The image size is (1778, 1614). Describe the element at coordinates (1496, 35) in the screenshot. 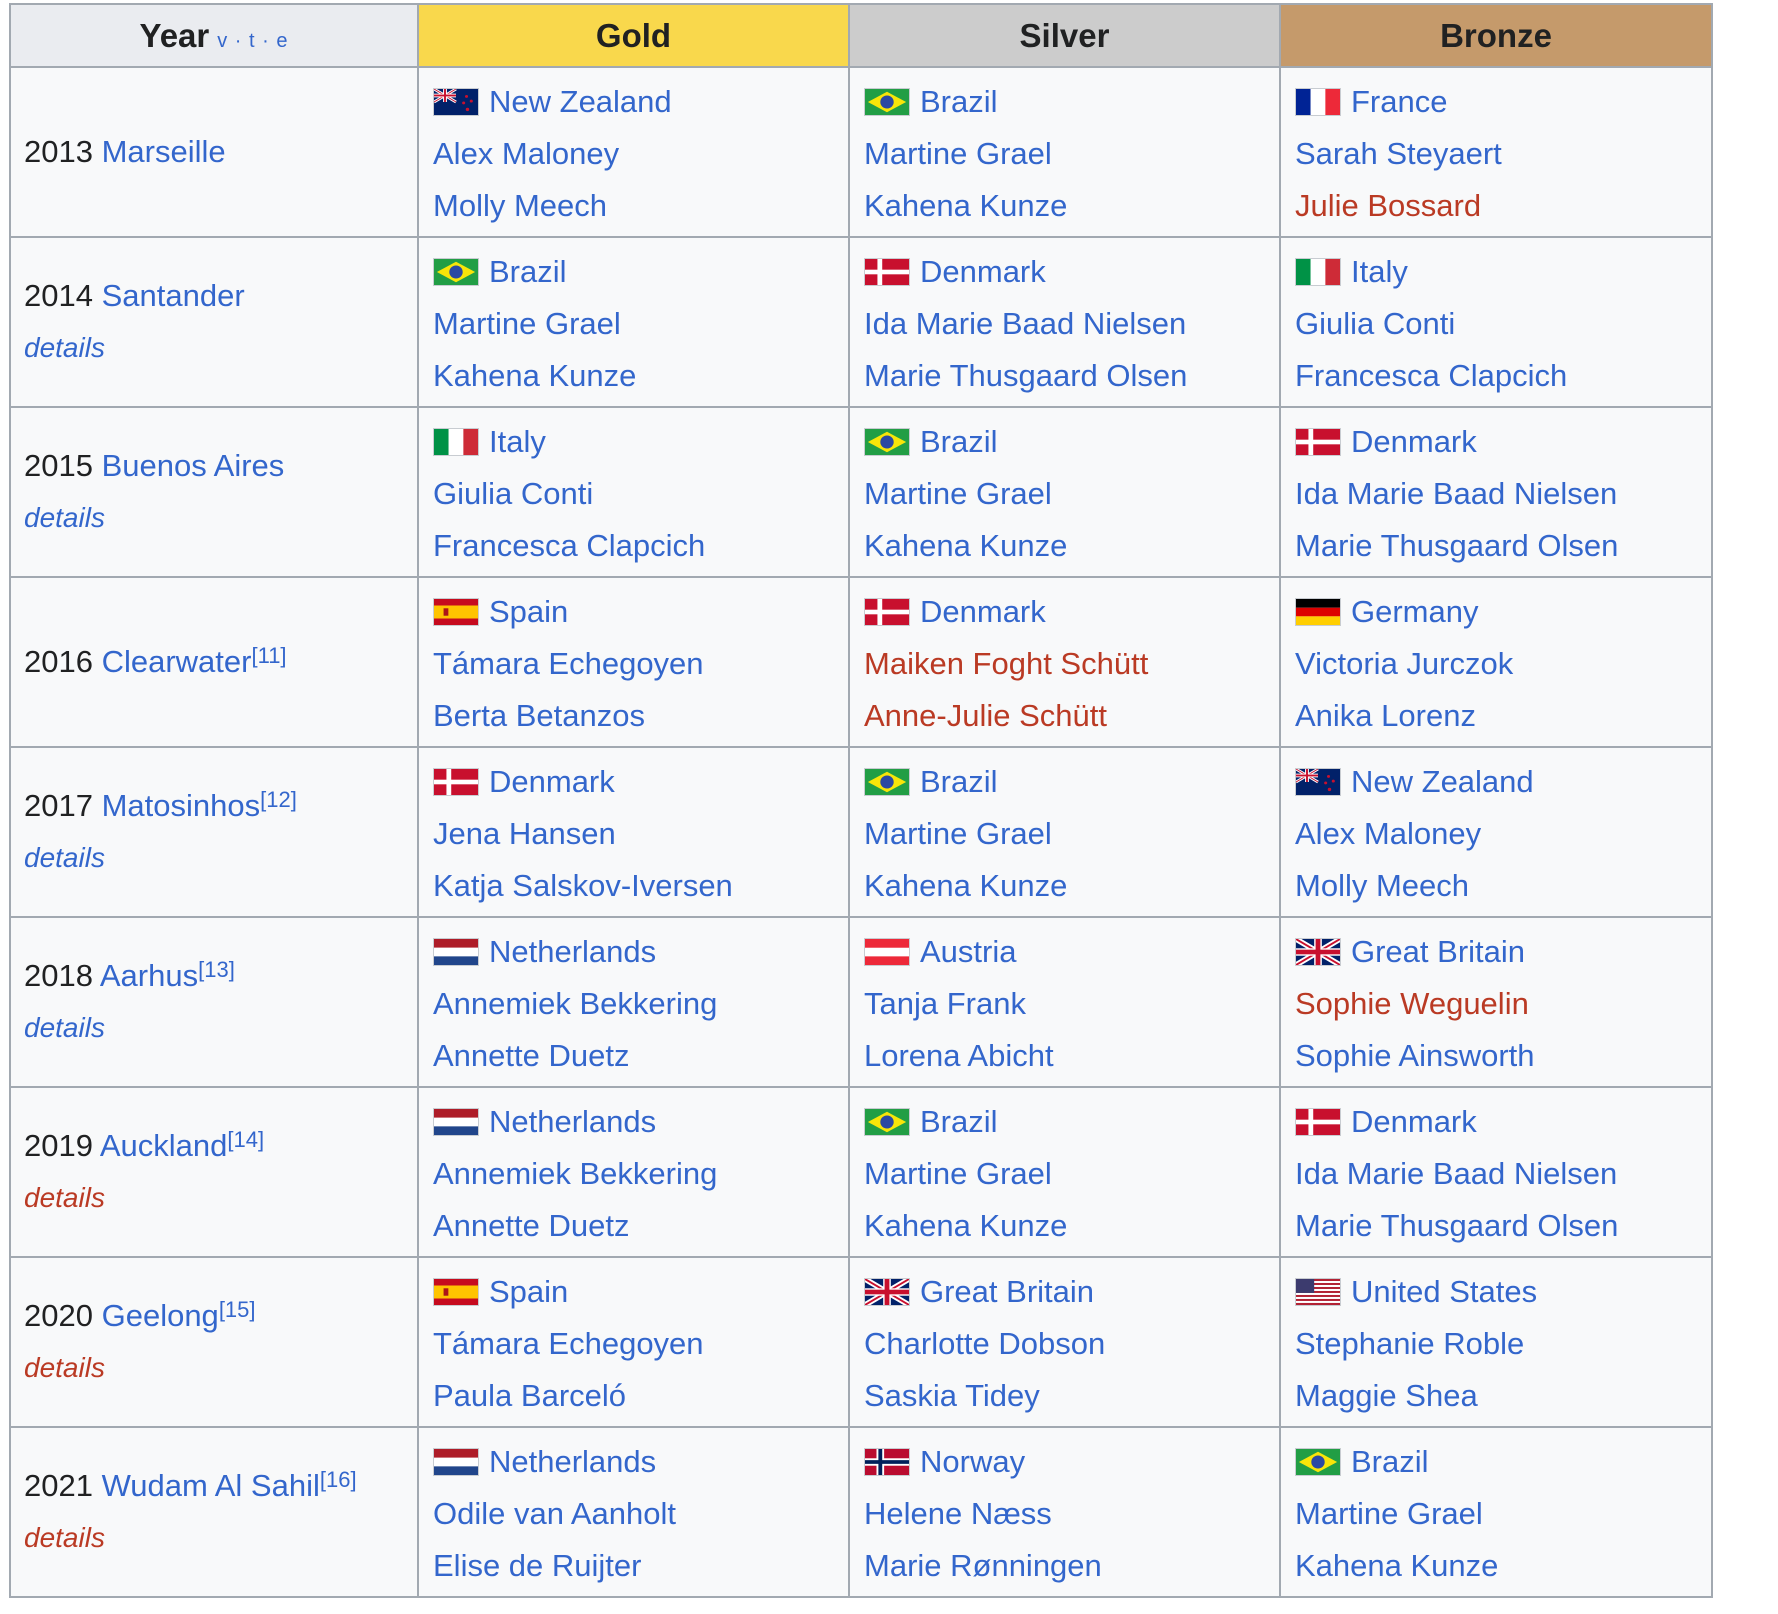

I see `bronze-column-header: Bronze` at that location.